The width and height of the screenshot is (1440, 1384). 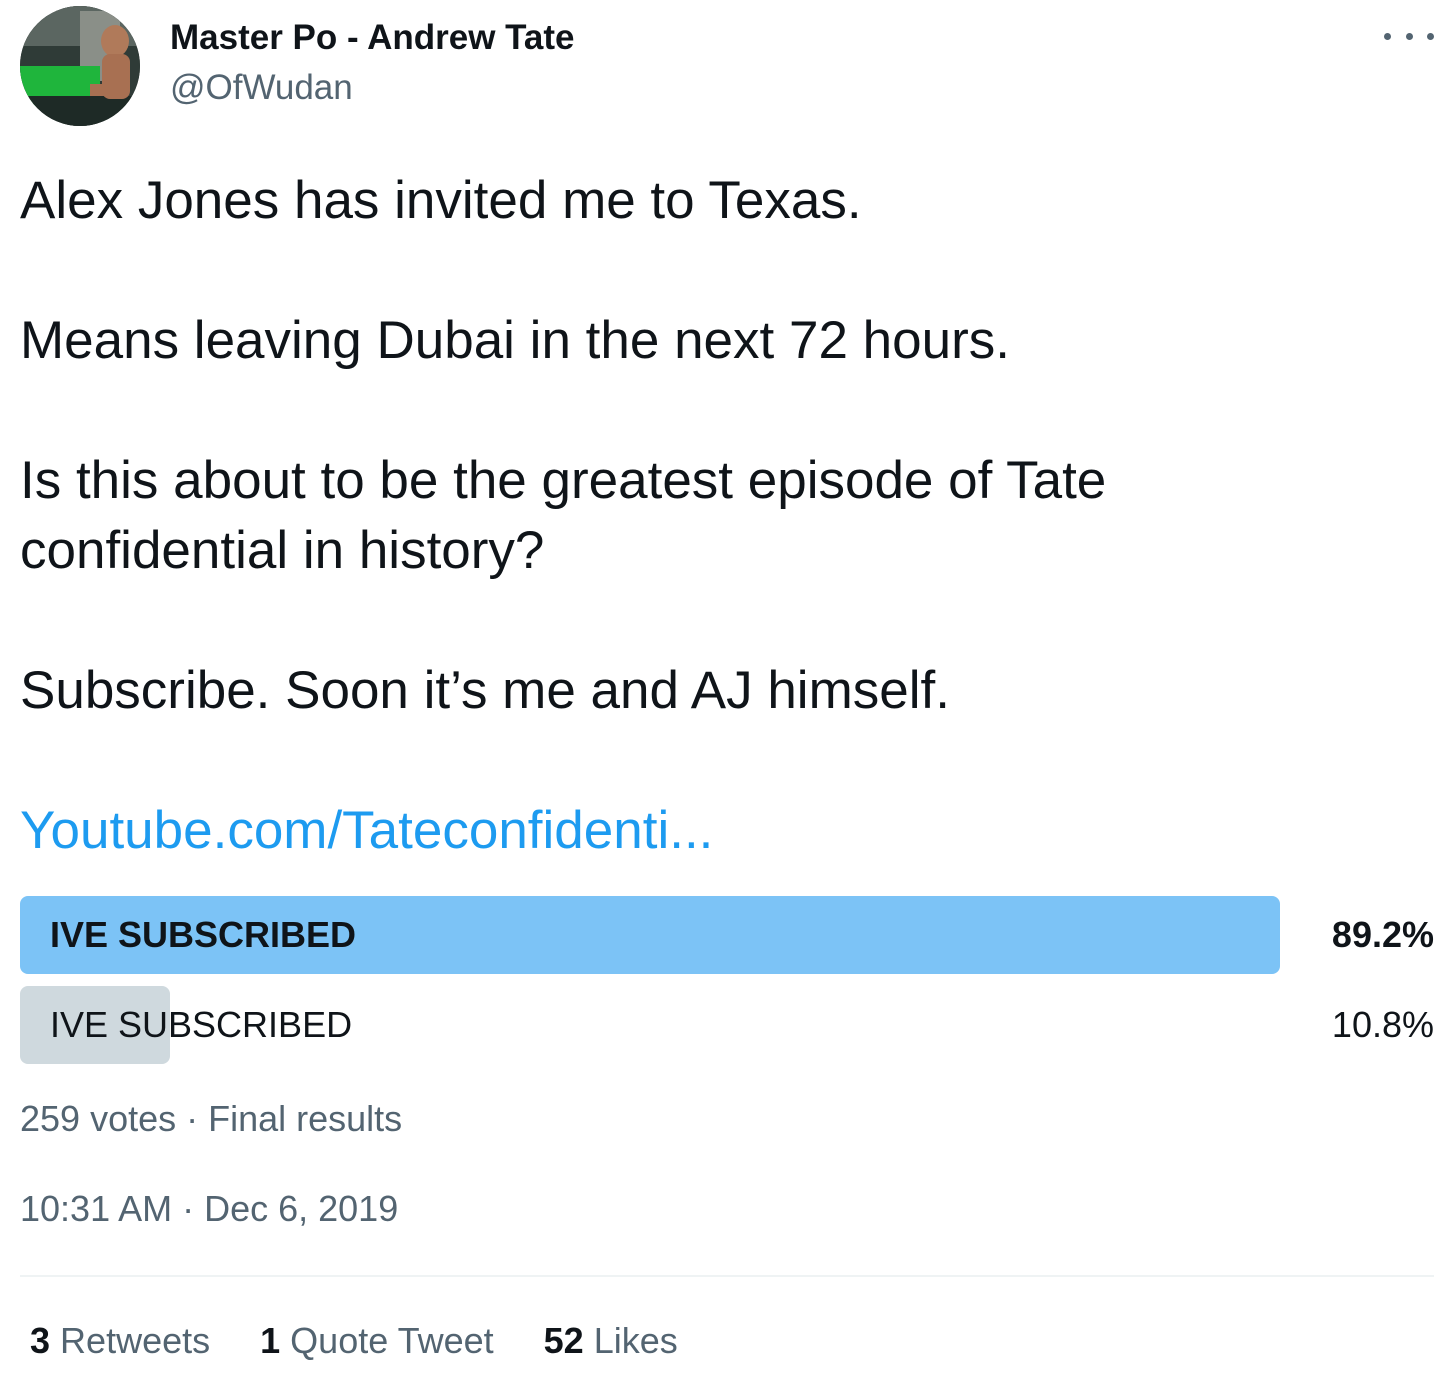 What do you see at coordinates (80, 66) in the screenshot?
I see `avatar` at bounding box center [80, 66].